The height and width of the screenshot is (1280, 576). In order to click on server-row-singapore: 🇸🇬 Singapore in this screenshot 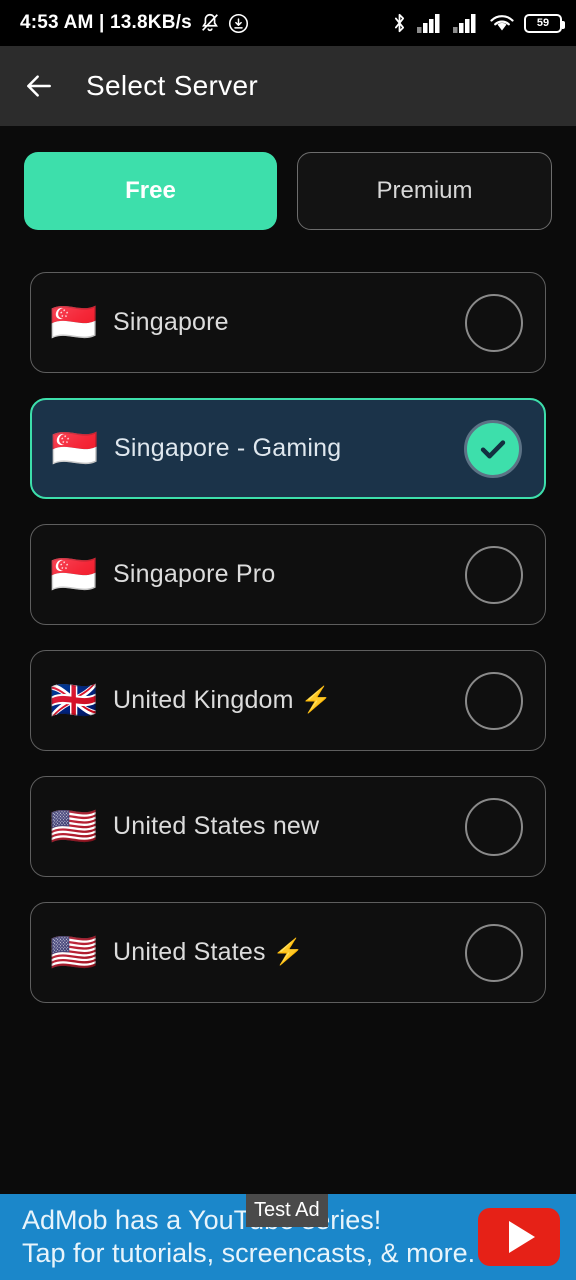, I will do `click(288, 322)`.